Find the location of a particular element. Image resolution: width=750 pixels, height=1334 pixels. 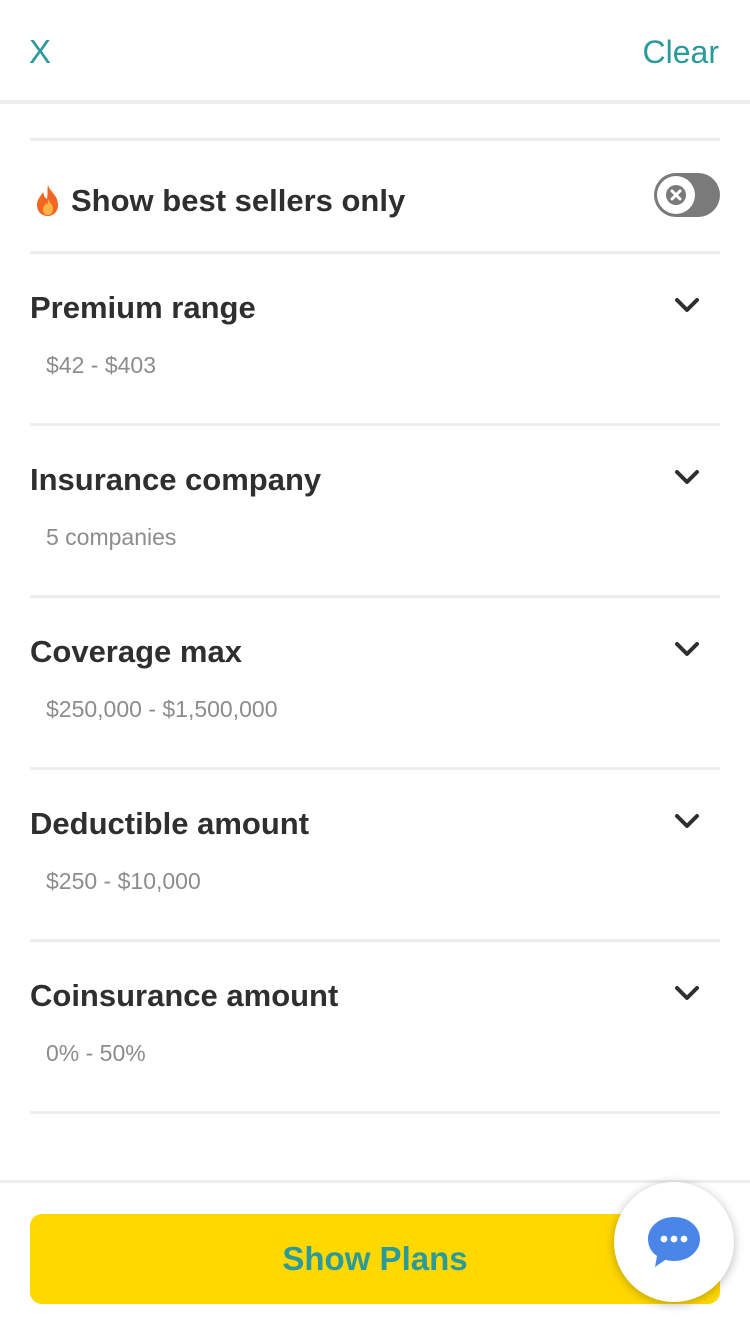

filter-title: Coinsurance amount is located at coordinates (184, 995).